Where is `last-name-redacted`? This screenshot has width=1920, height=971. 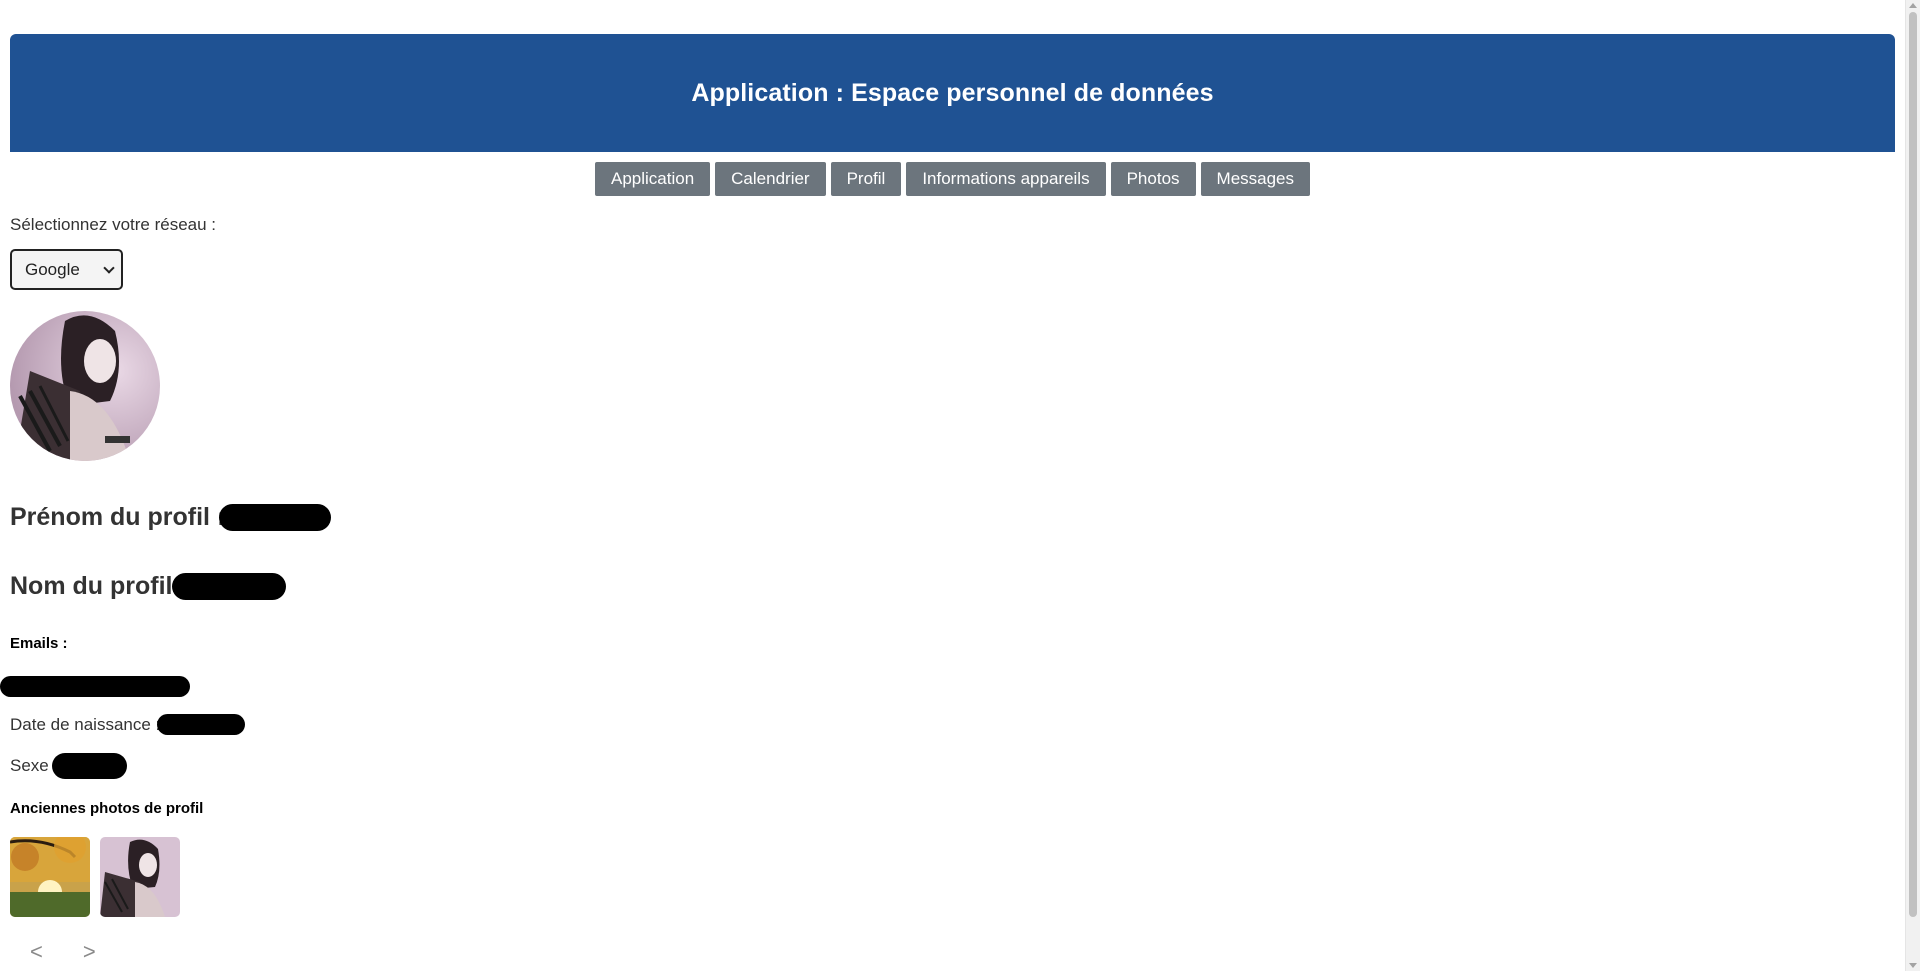 last-name-redacted is located at coordinates (228, 586).